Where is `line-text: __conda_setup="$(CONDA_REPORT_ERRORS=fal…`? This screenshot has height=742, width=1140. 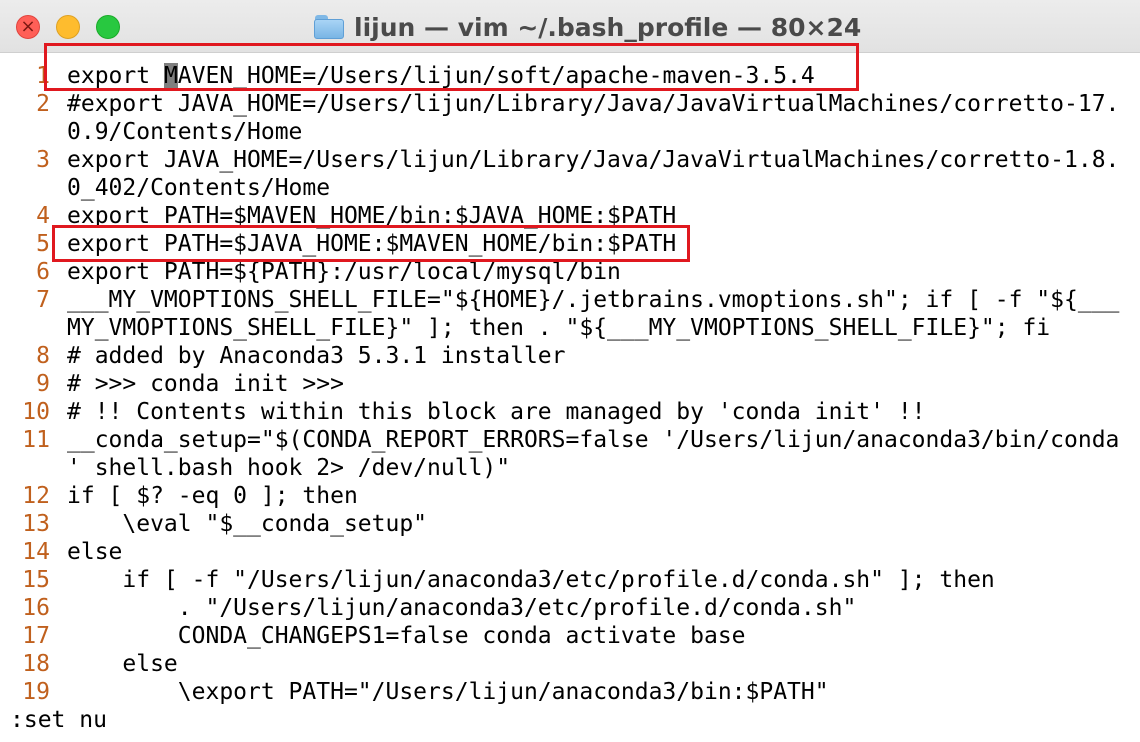
line-text: __conda_setup="$(CONDA_REPORT_ERRORS=fal… is located at coordinates (593, 440).